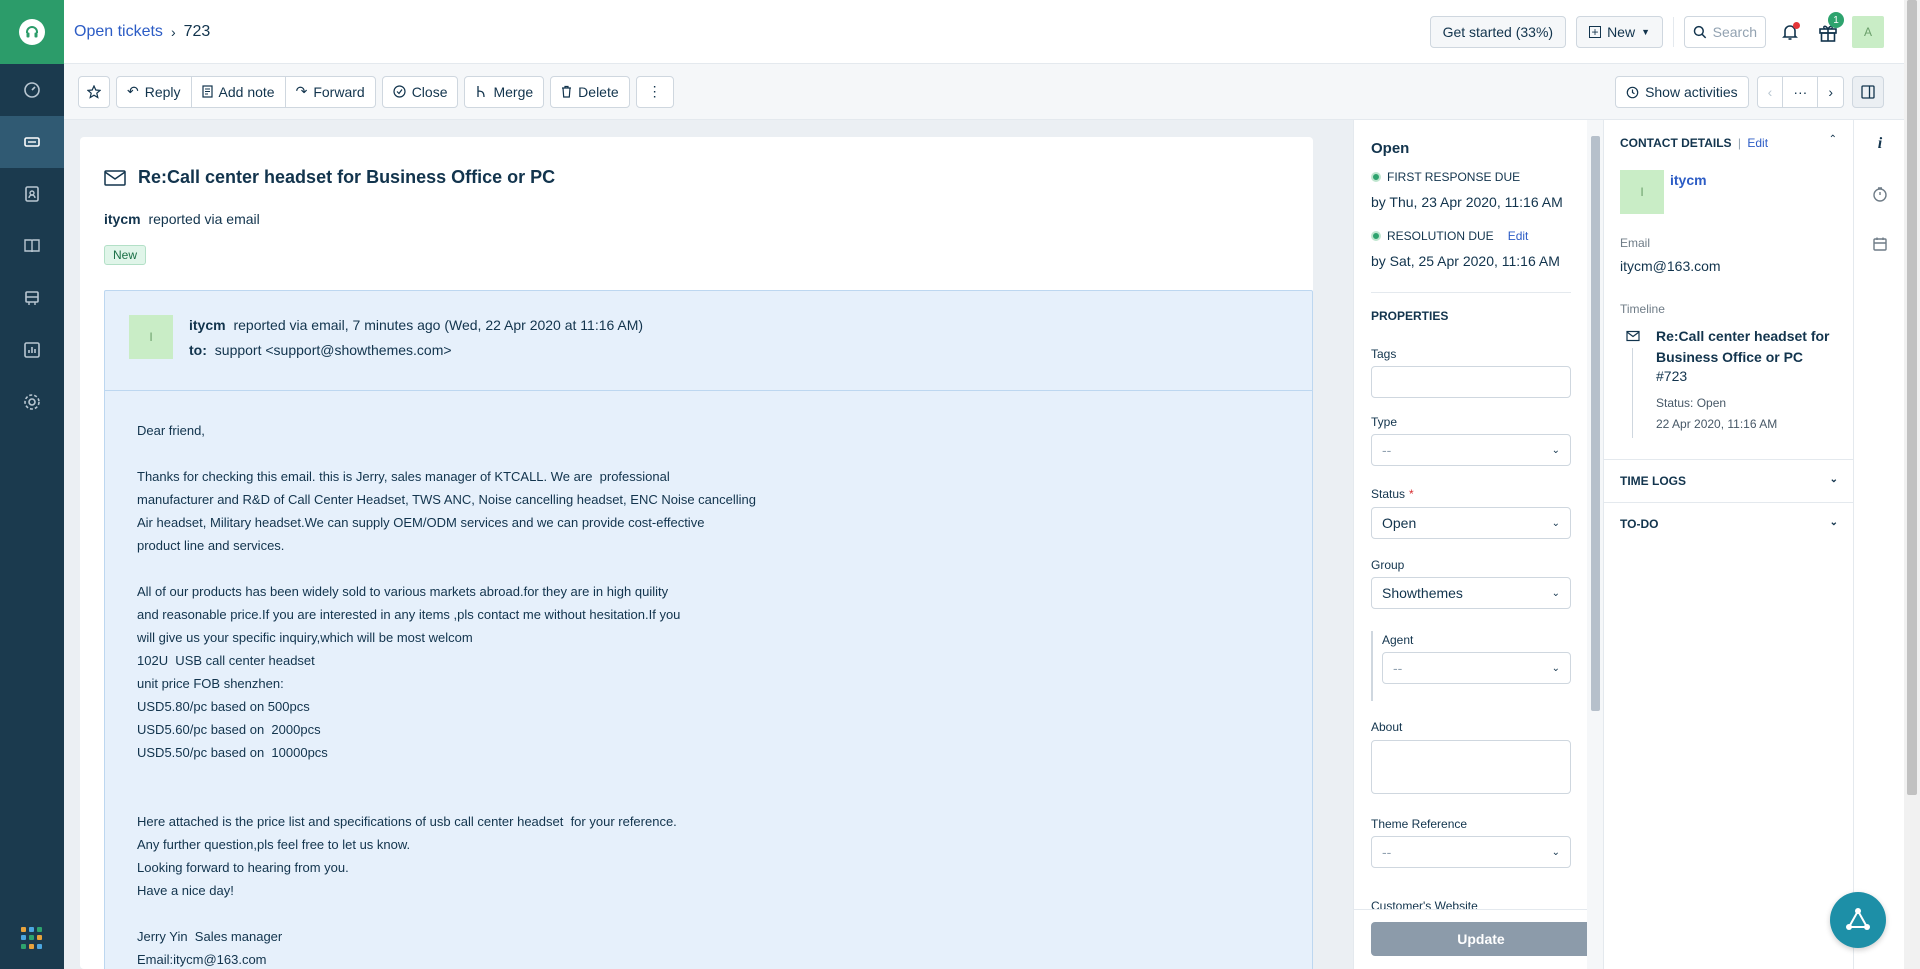  Describe the element at coordinates (171, 430) in the screenshot. I see `message-line: Dear friend,` at that location.